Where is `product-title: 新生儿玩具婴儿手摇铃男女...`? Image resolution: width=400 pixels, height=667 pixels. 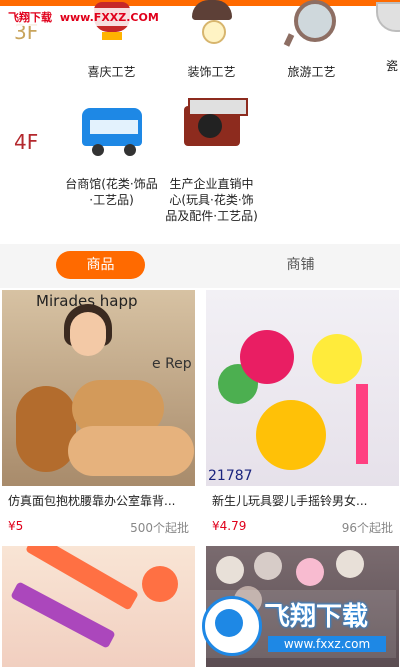
product-title: 新生儿玩具婴儿手摇铃男女... is located at coordinates (290, 501).